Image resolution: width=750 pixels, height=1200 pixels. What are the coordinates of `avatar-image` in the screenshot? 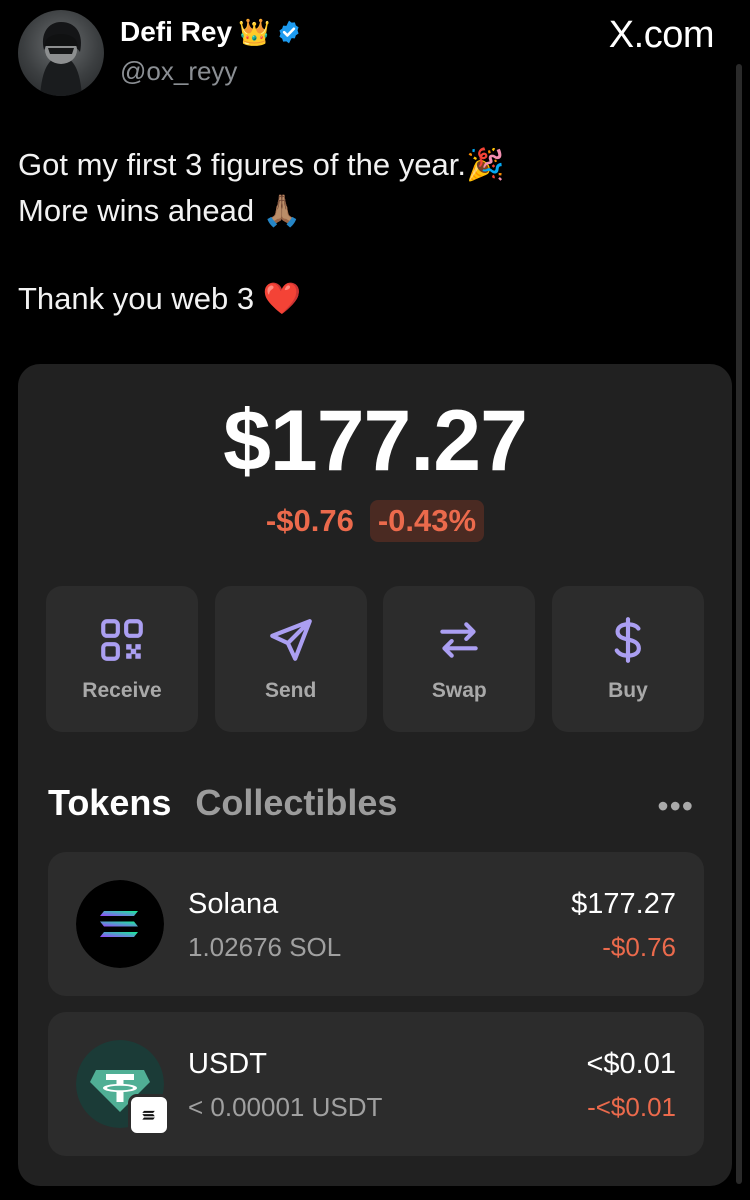 It's located at (61, 59).